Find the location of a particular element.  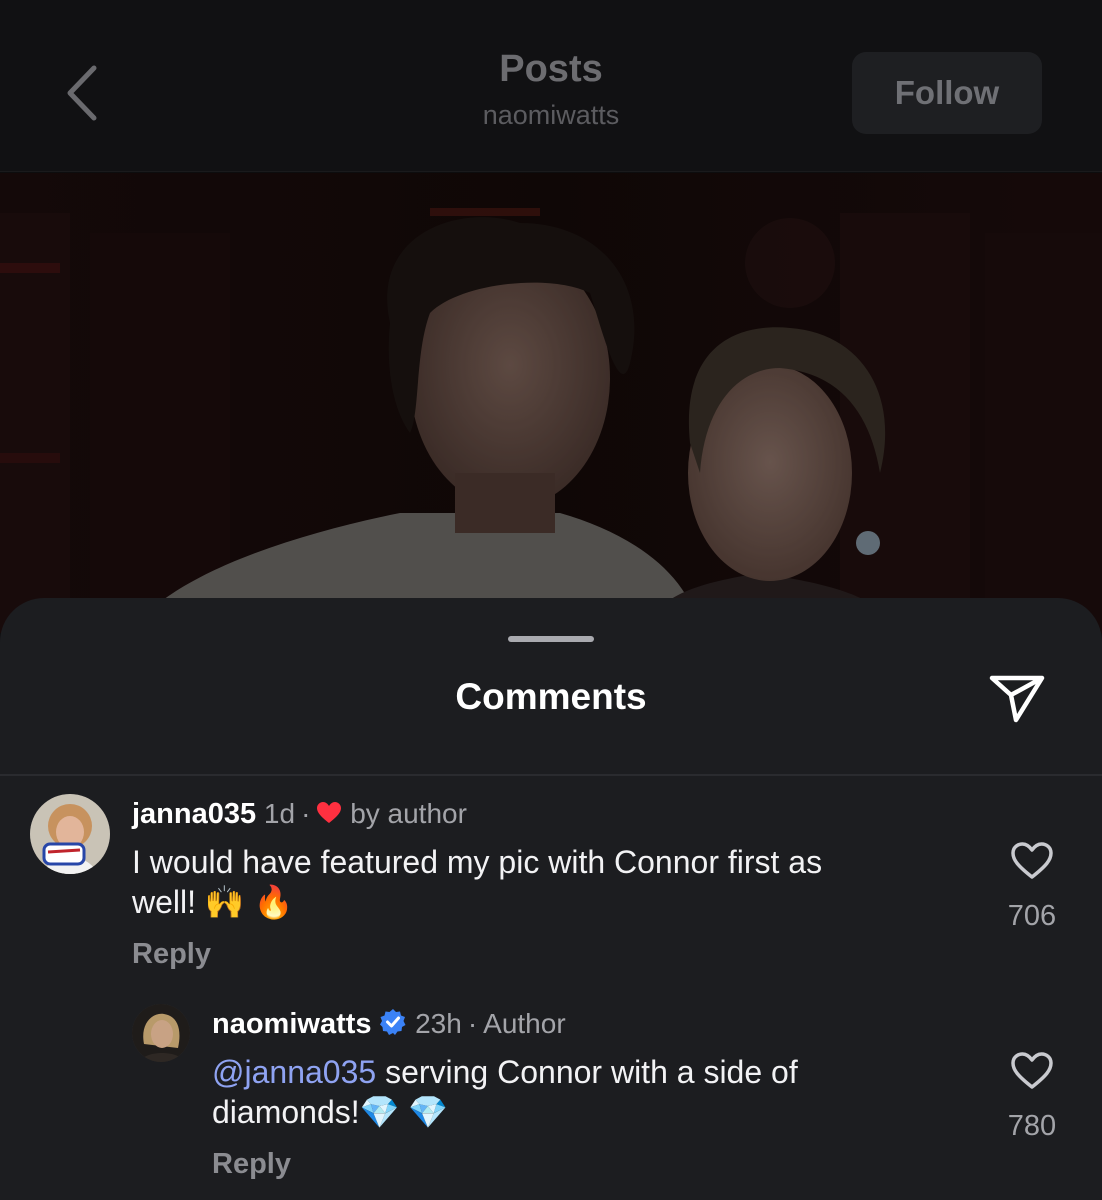

mention-link: @janna035 is located at coordinates (294, 1072).